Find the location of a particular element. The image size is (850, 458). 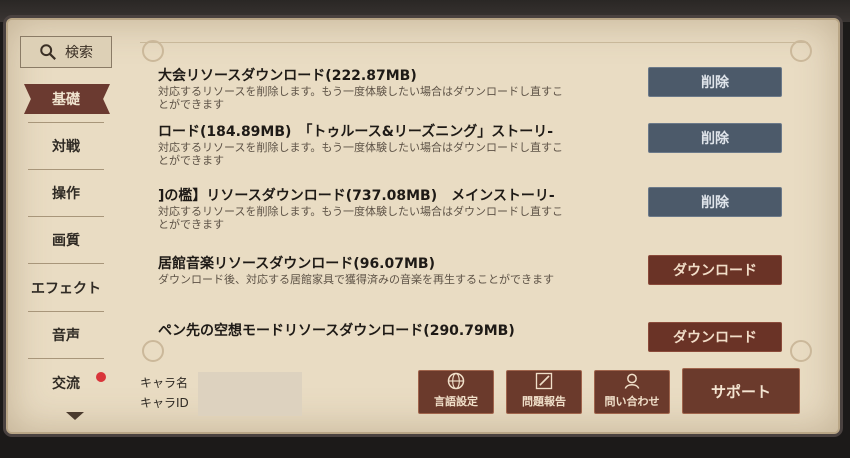

resource-title: 大会リソースダウンロード(222.87MB) is located at coordinates (287, 76).